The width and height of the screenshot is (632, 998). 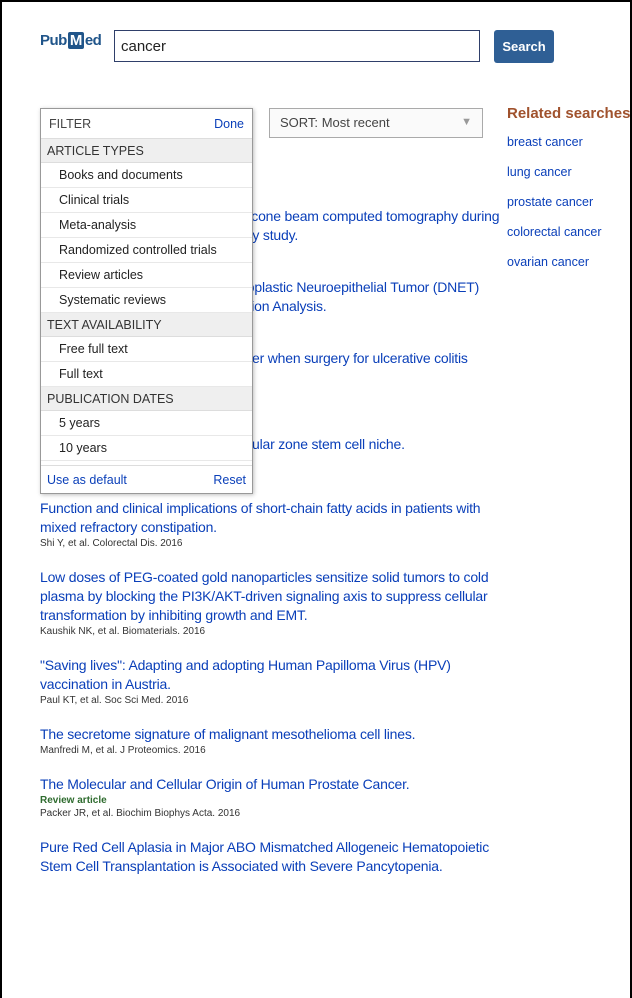 What do you see at coordinates (524, 46) in the screenshot?
I see `search-button: Search` at bounding box center [524, 46].